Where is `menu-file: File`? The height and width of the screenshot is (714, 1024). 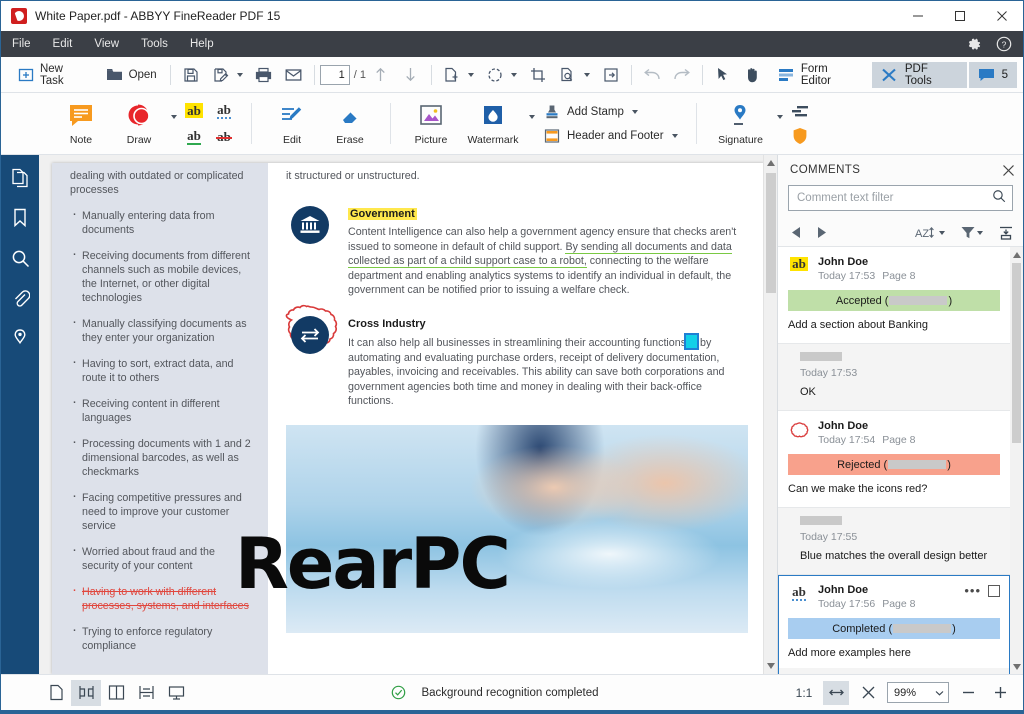 menu-file: File is located at coordinates (21, 44).